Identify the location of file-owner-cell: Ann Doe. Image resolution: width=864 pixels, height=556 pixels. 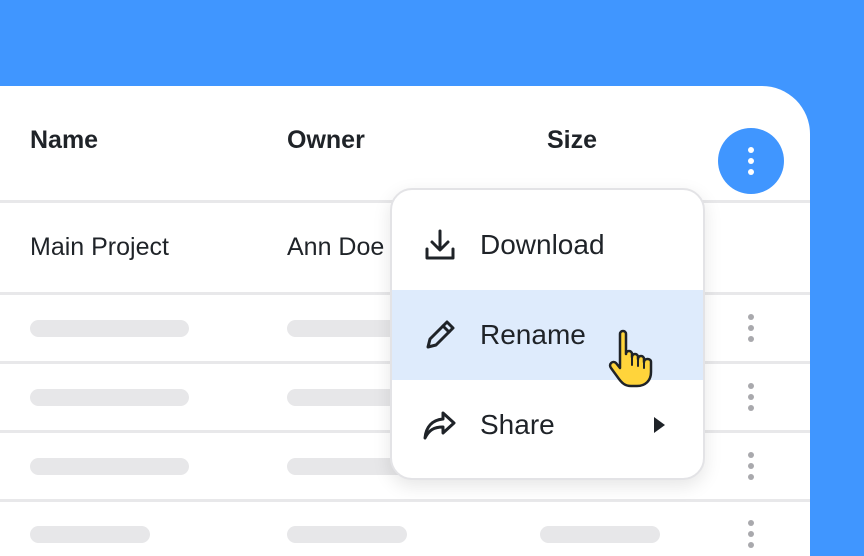
(336, 247).